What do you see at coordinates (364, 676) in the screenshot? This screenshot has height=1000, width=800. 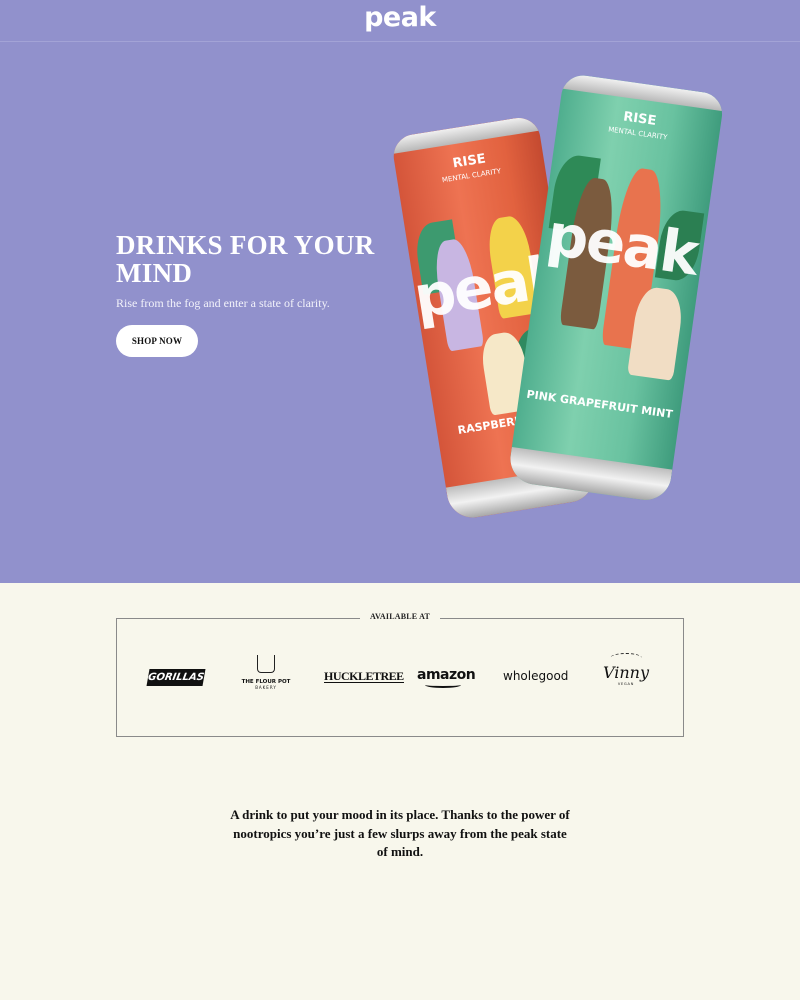 I see `retailer-huckletree-logo: HUCKLETREE` at bounding box center [364, 676].